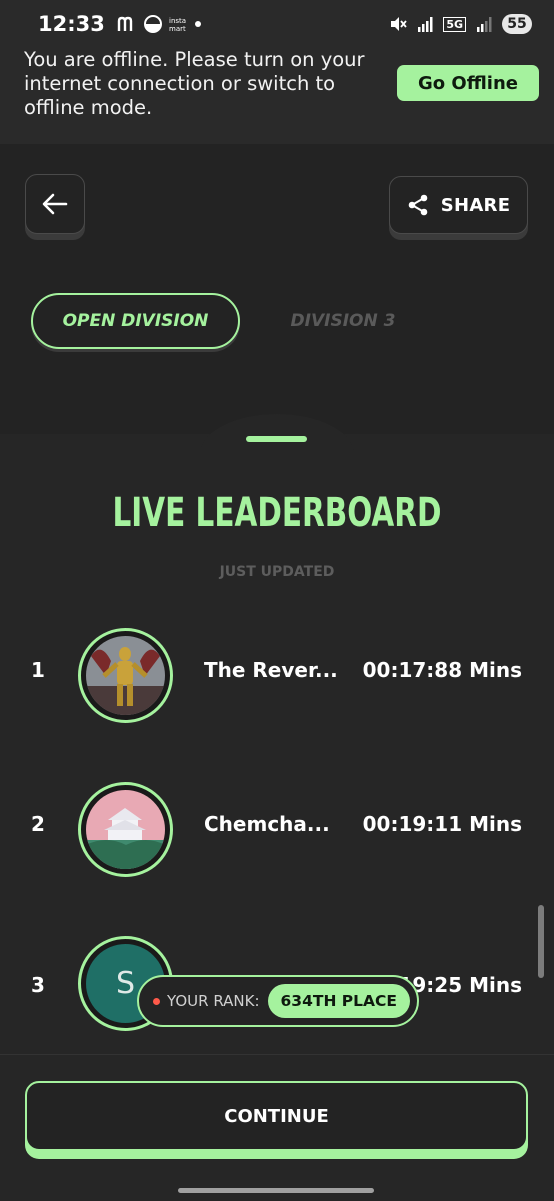  I want to click on dot-icon, so click(197, 24).